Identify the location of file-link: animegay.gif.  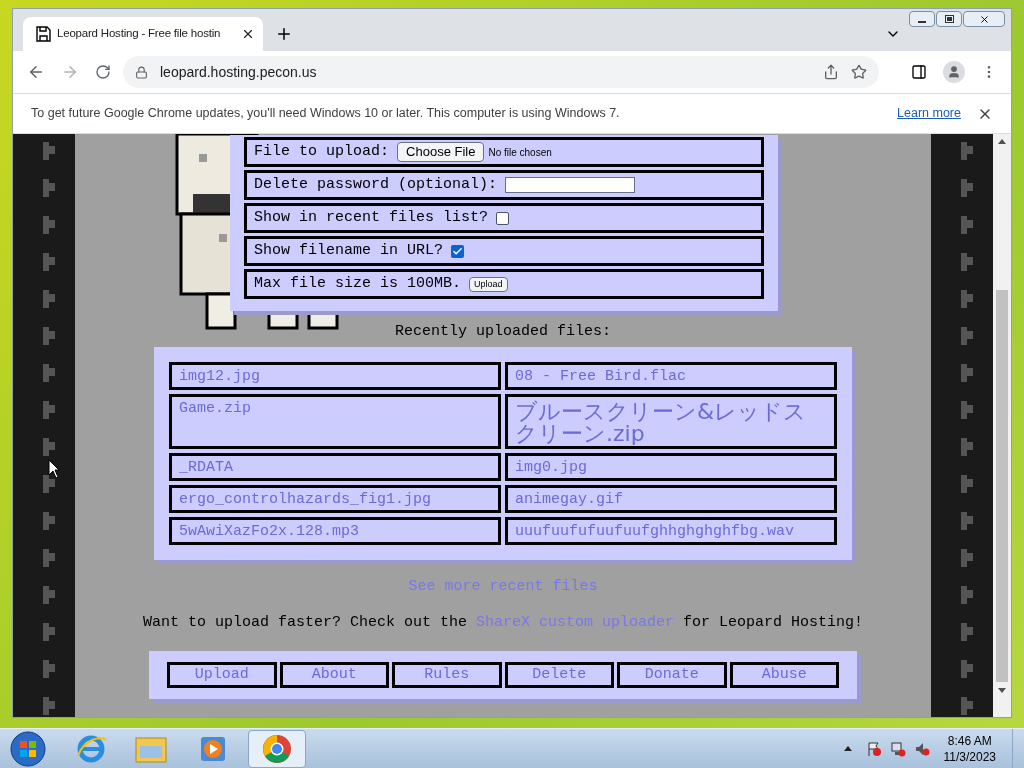
(671, 498).